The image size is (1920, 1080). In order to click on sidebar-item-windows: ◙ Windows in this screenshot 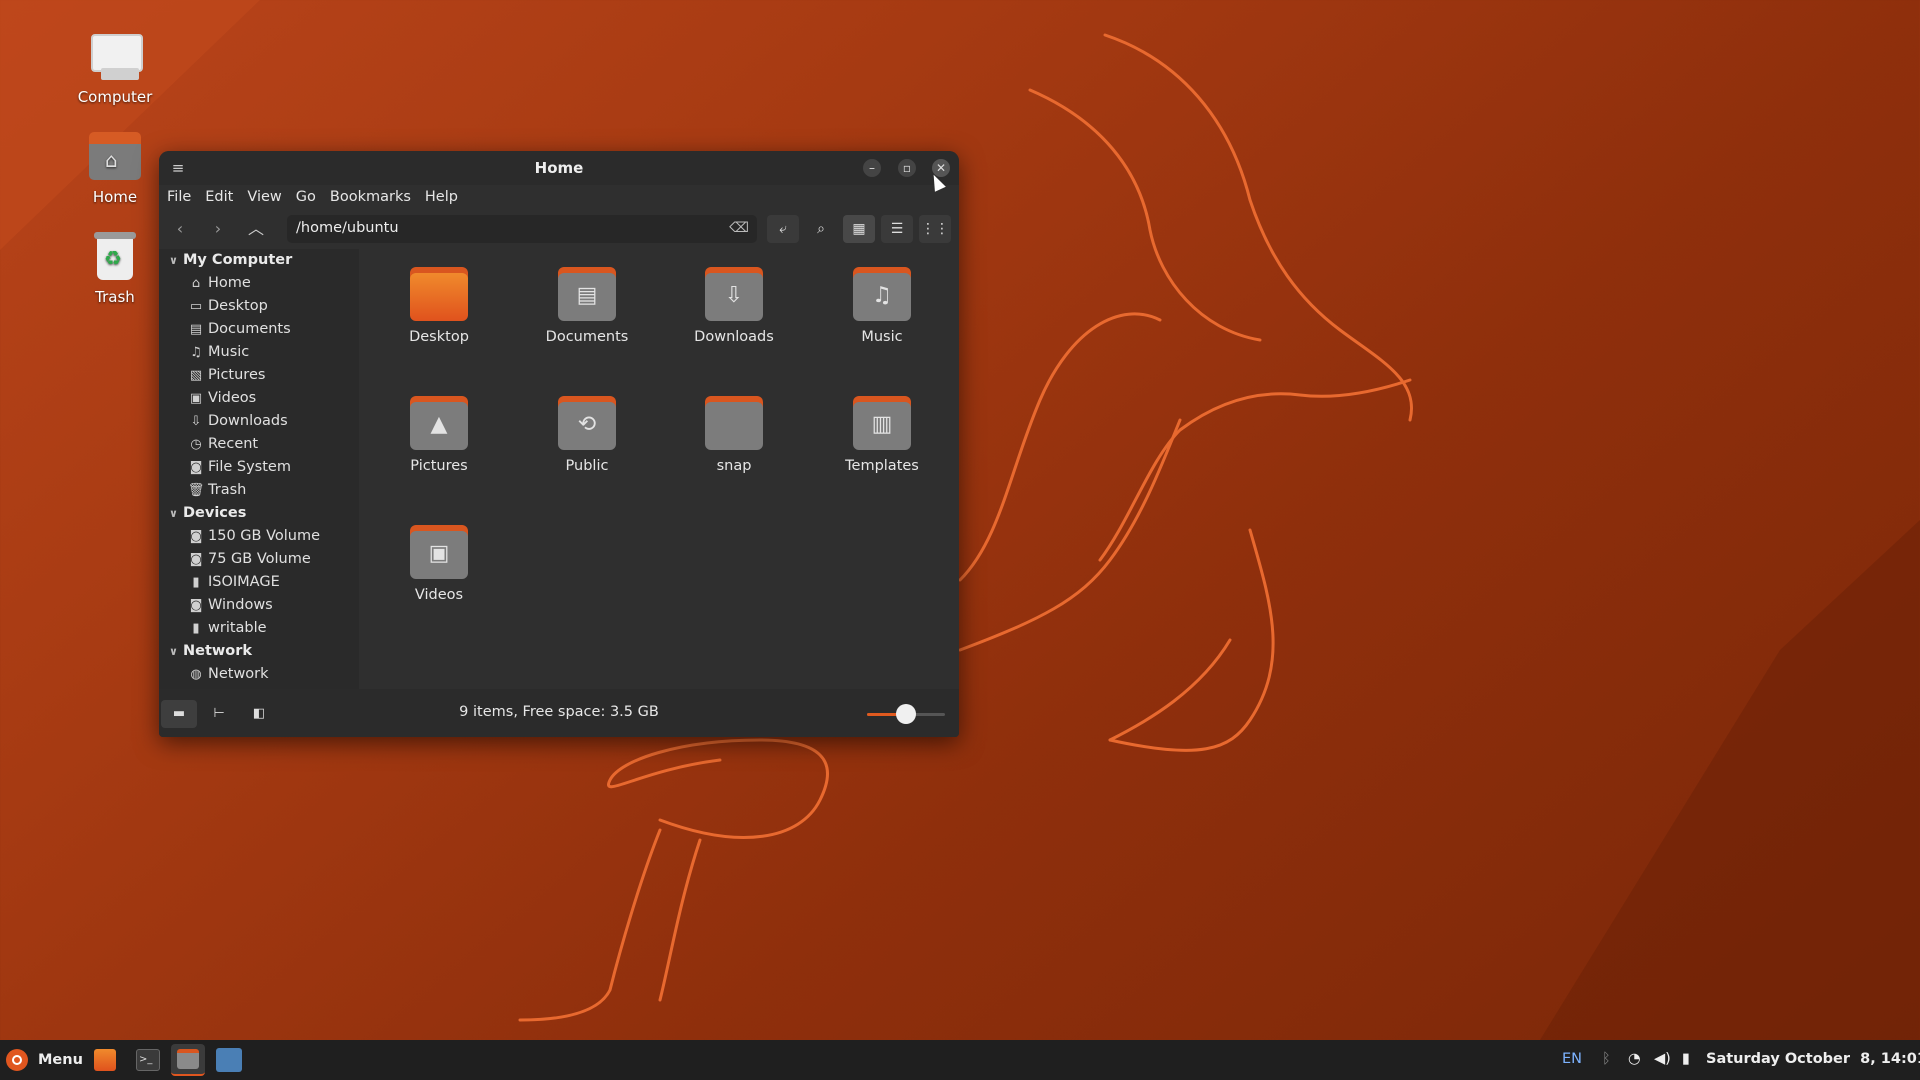, I will do `click(259, 605)`.